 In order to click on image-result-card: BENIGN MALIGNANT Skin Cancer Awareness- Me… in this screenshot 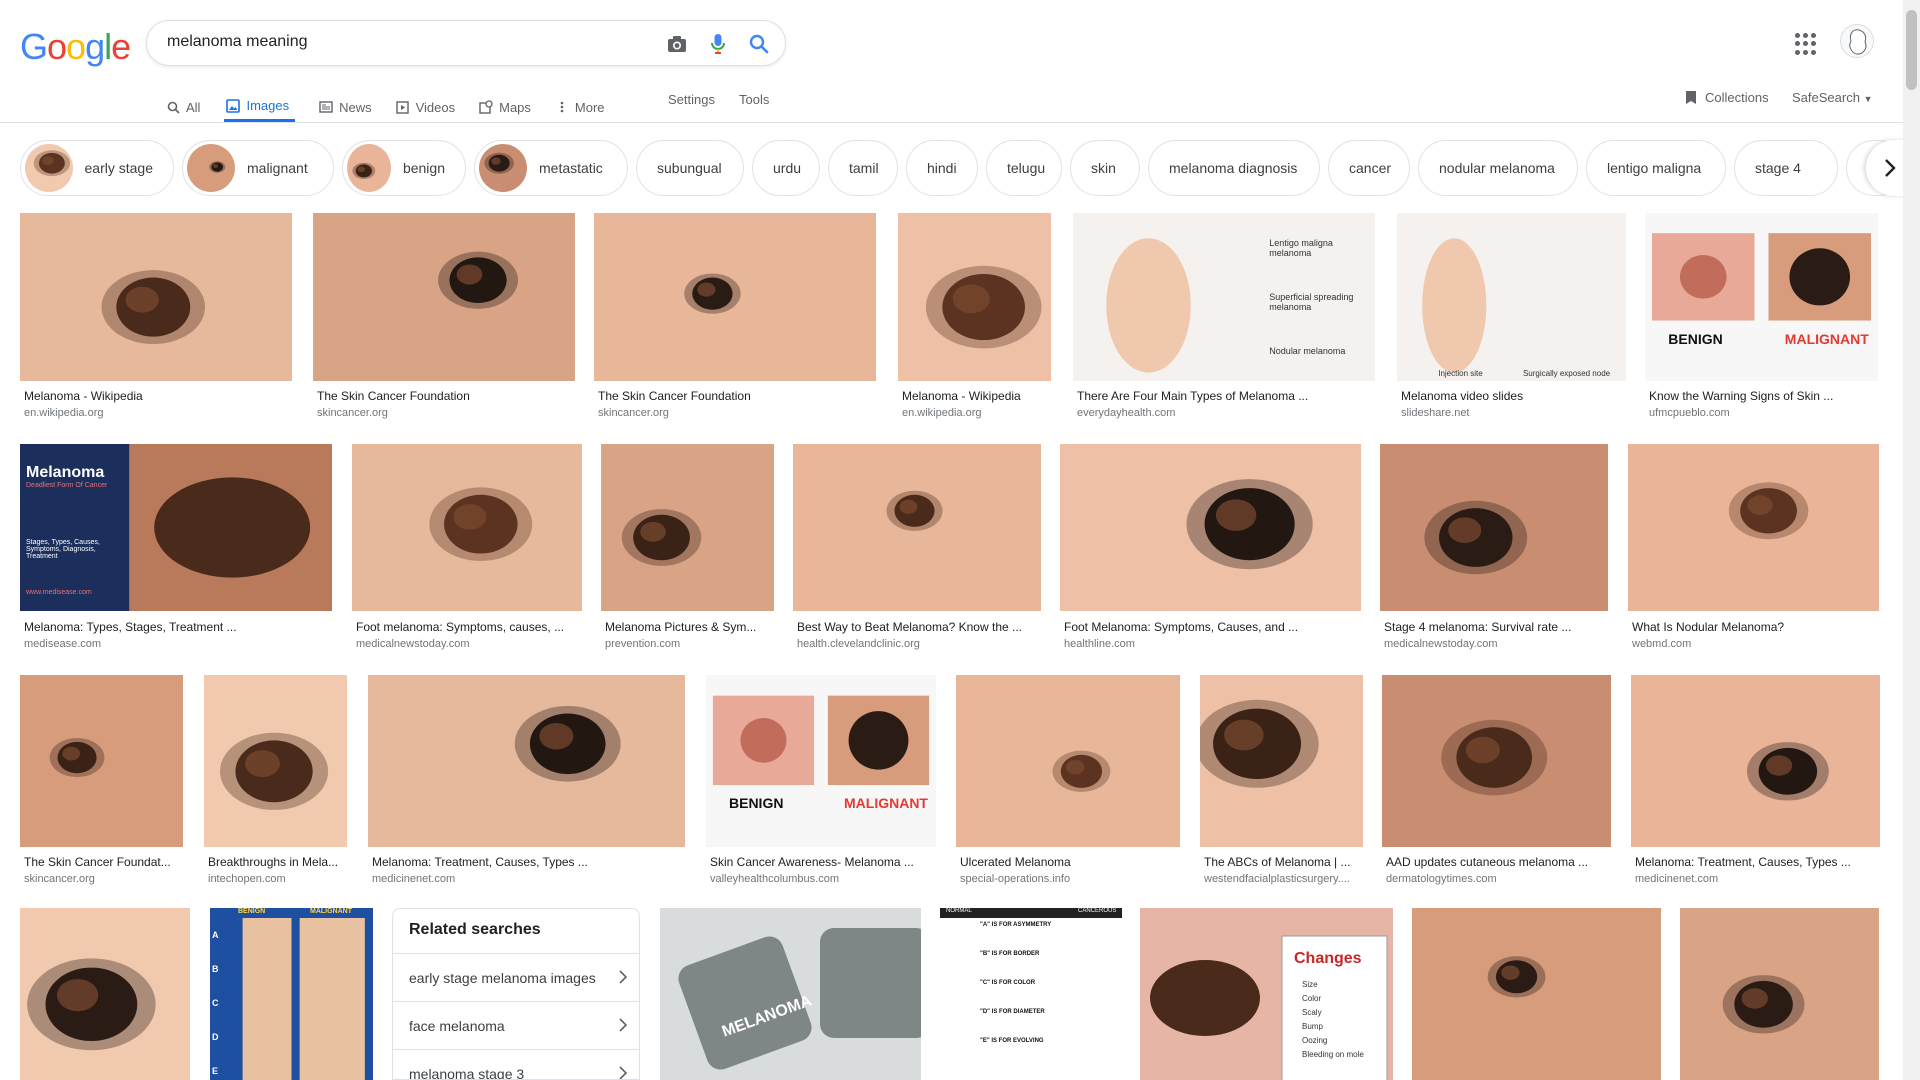, I will do `click(821, 781)`.